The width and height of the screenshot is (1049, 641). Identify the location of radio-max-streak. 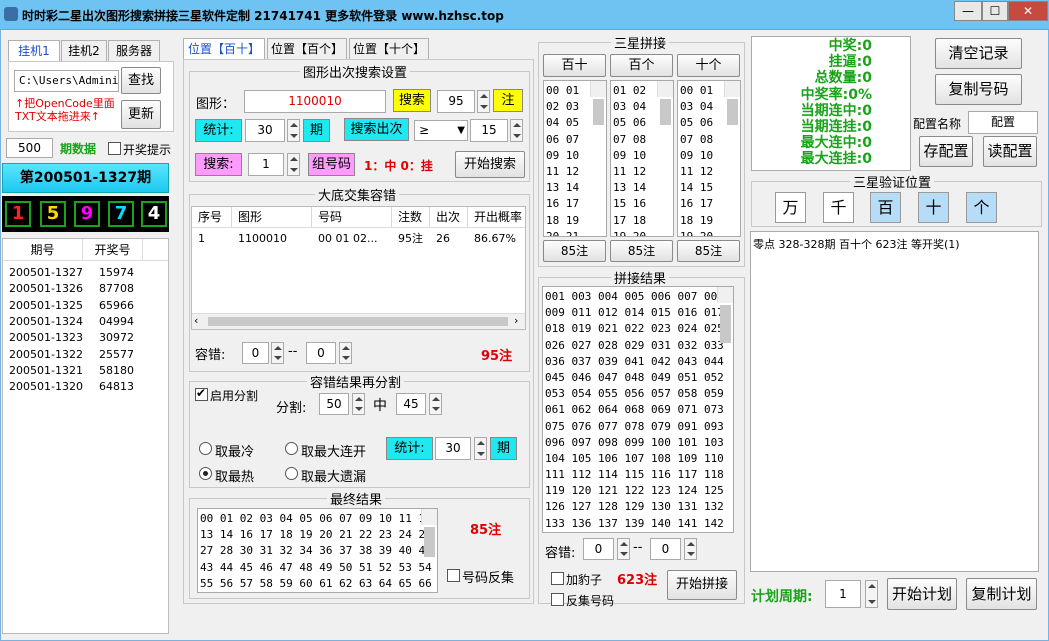
(291, 448).